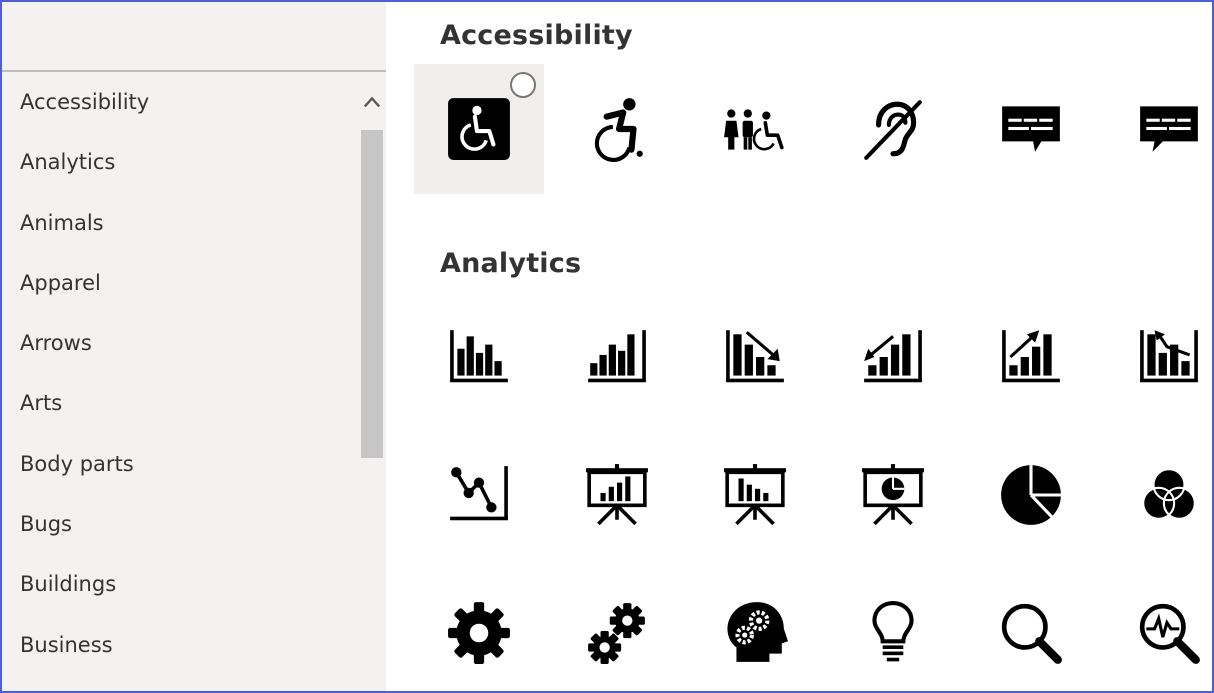 This screenshot has height=693, width=1214. Describe the element at coordinates (180, 162) in the screenshot. I see `category-item-analytics: Analytics` at that location.